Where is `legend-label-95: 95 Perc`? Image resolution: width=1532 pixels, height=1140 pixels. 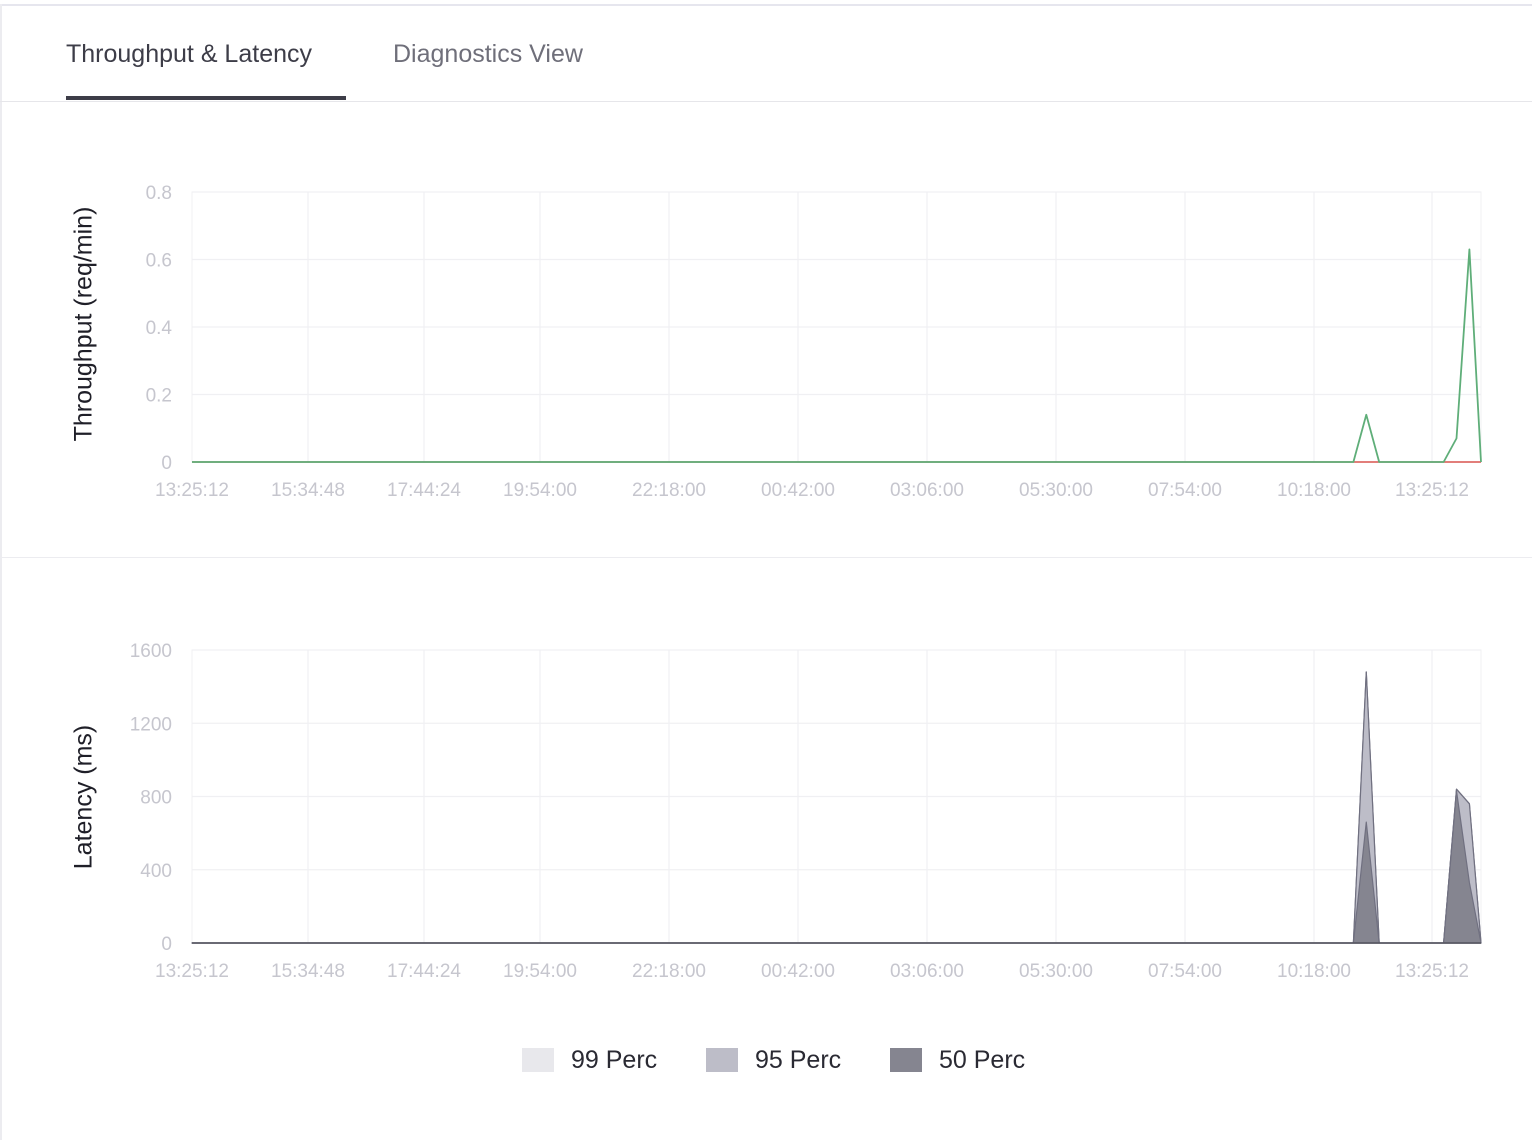 legend-label-95: 95 Perc is located at coordinates (798, 1059).